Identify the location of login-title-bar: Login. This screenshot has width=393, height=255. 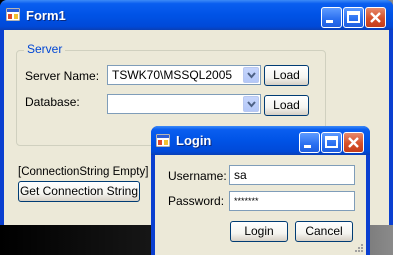
(260, 140).